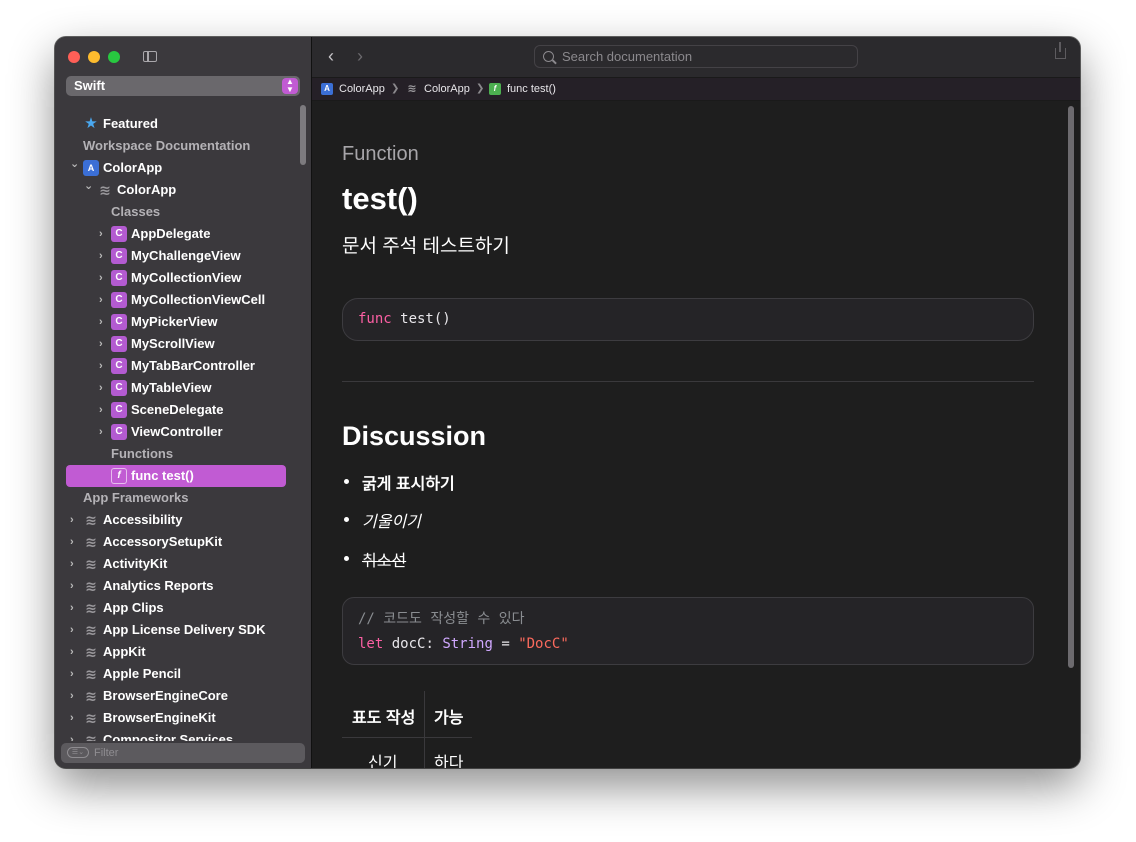 Image resolution: width=1136 pixels, height=842 pixels. Describe the element at coordinates (94, 57) in the screenshot. I see `minimize-window-button` at that location.